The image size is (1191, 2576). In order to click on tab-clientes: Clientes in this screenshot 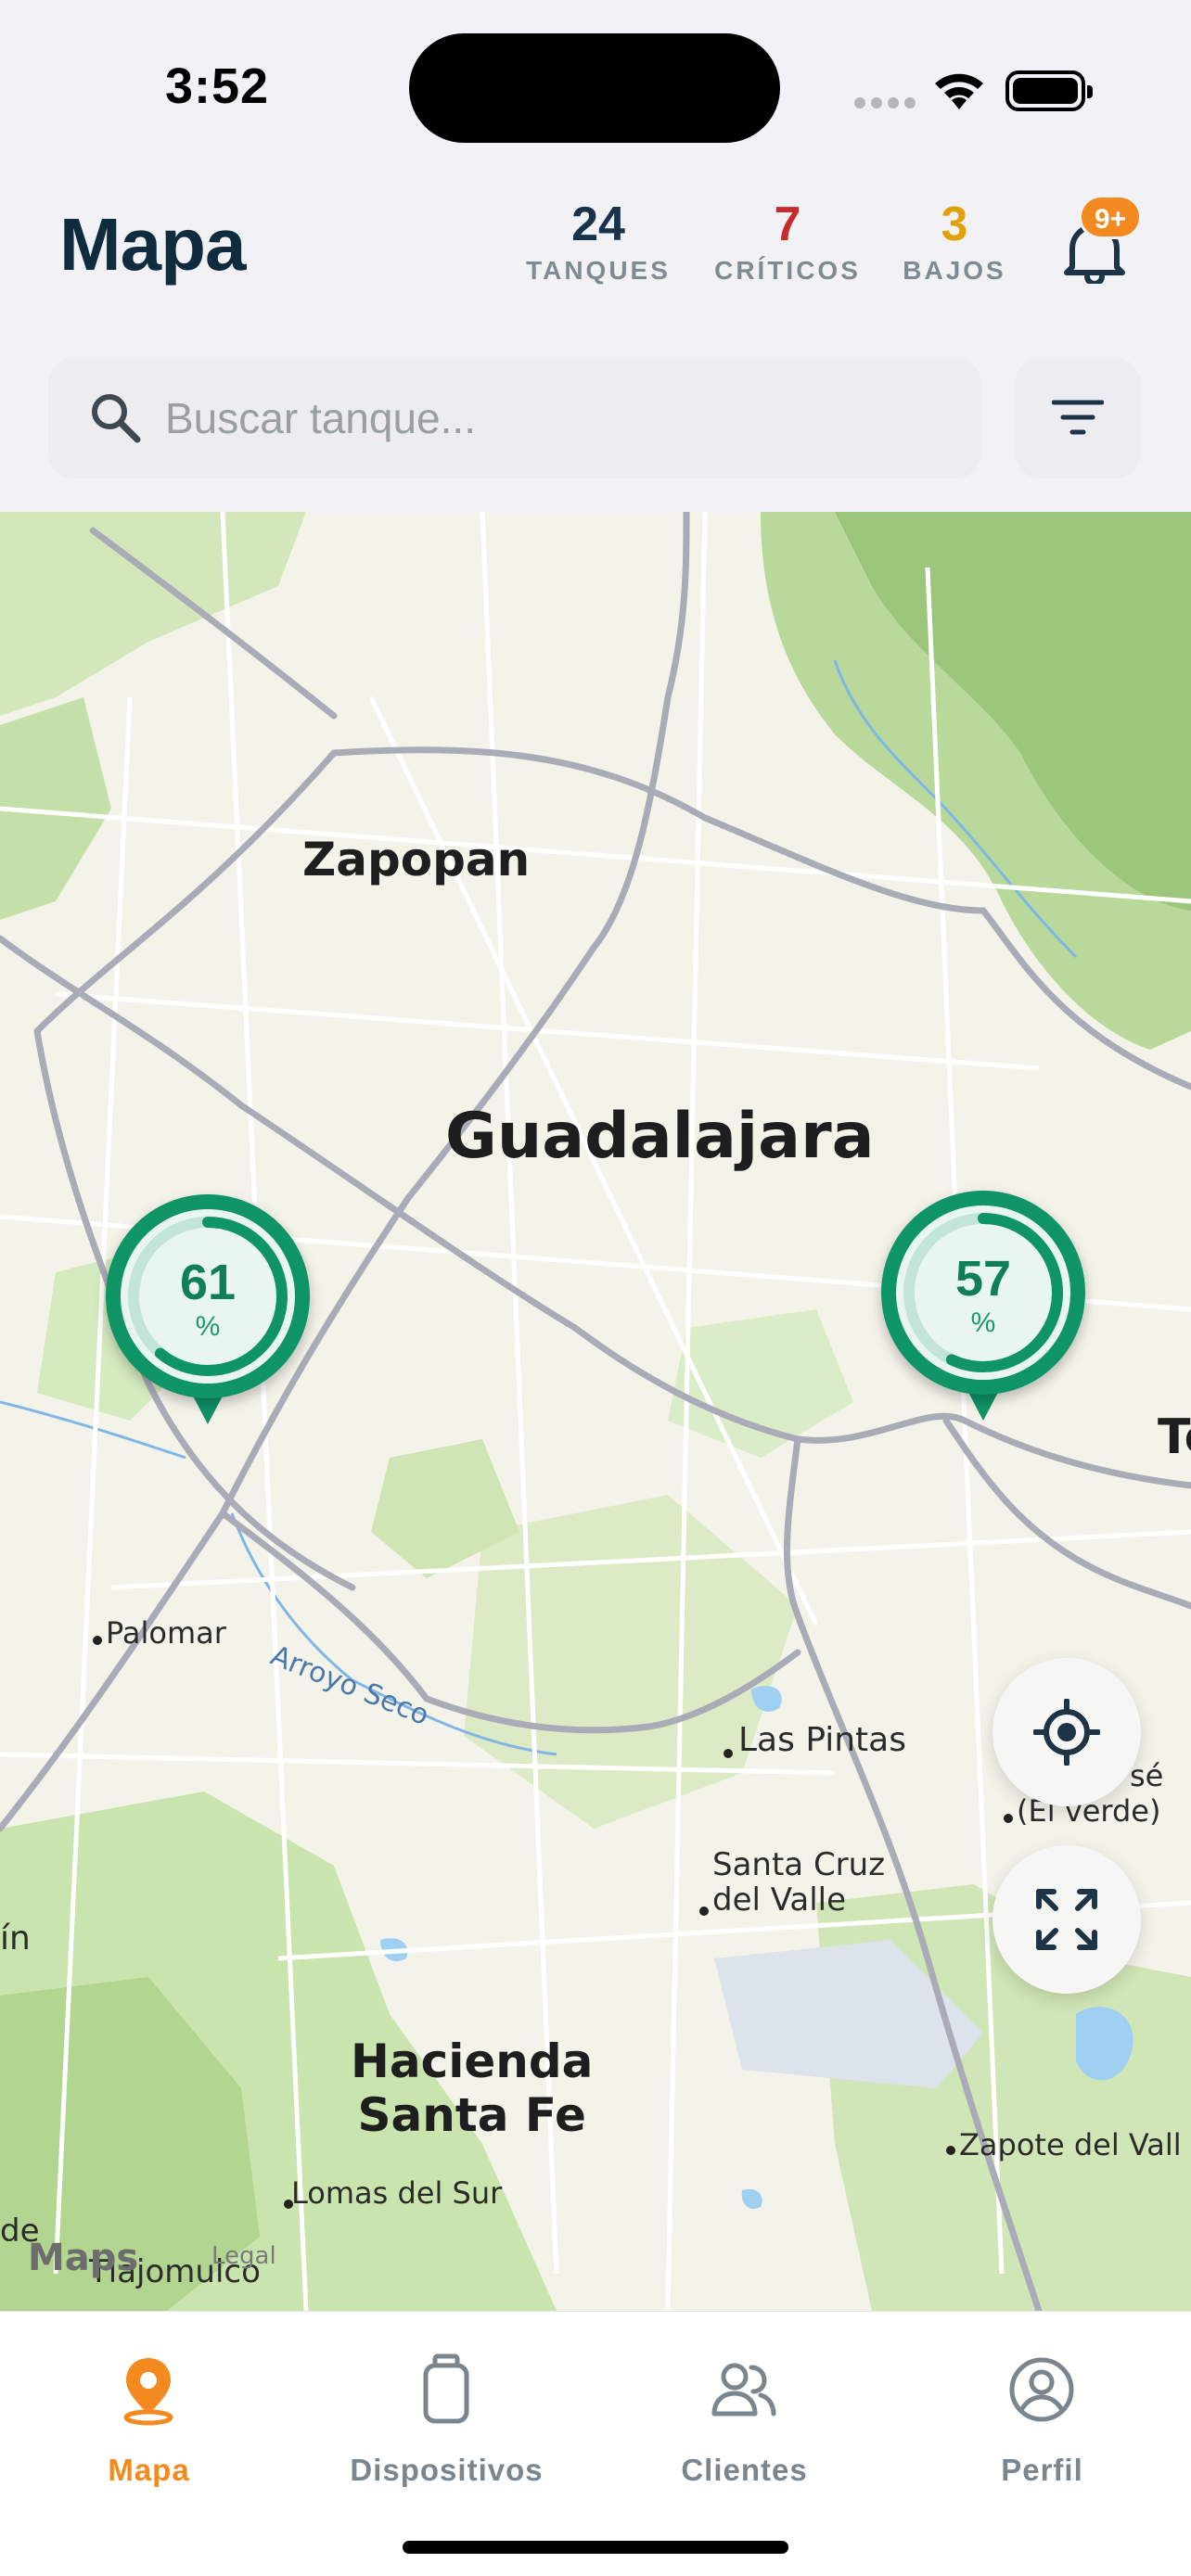, I will do `click(744, 2405)`.